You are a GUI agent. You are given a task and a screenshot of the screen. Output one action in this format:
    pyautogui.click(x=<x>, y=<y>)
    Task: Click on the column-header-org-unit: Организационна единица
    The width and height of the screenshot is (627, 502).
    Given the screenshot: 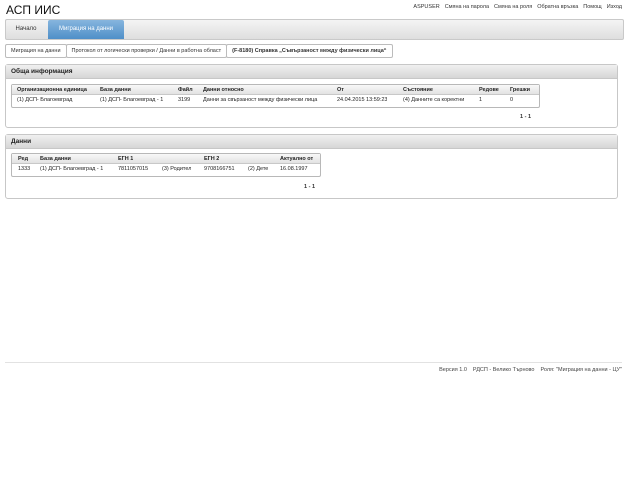 What is the action you would take?
    pyautogui.click(x=52, y=90)
    